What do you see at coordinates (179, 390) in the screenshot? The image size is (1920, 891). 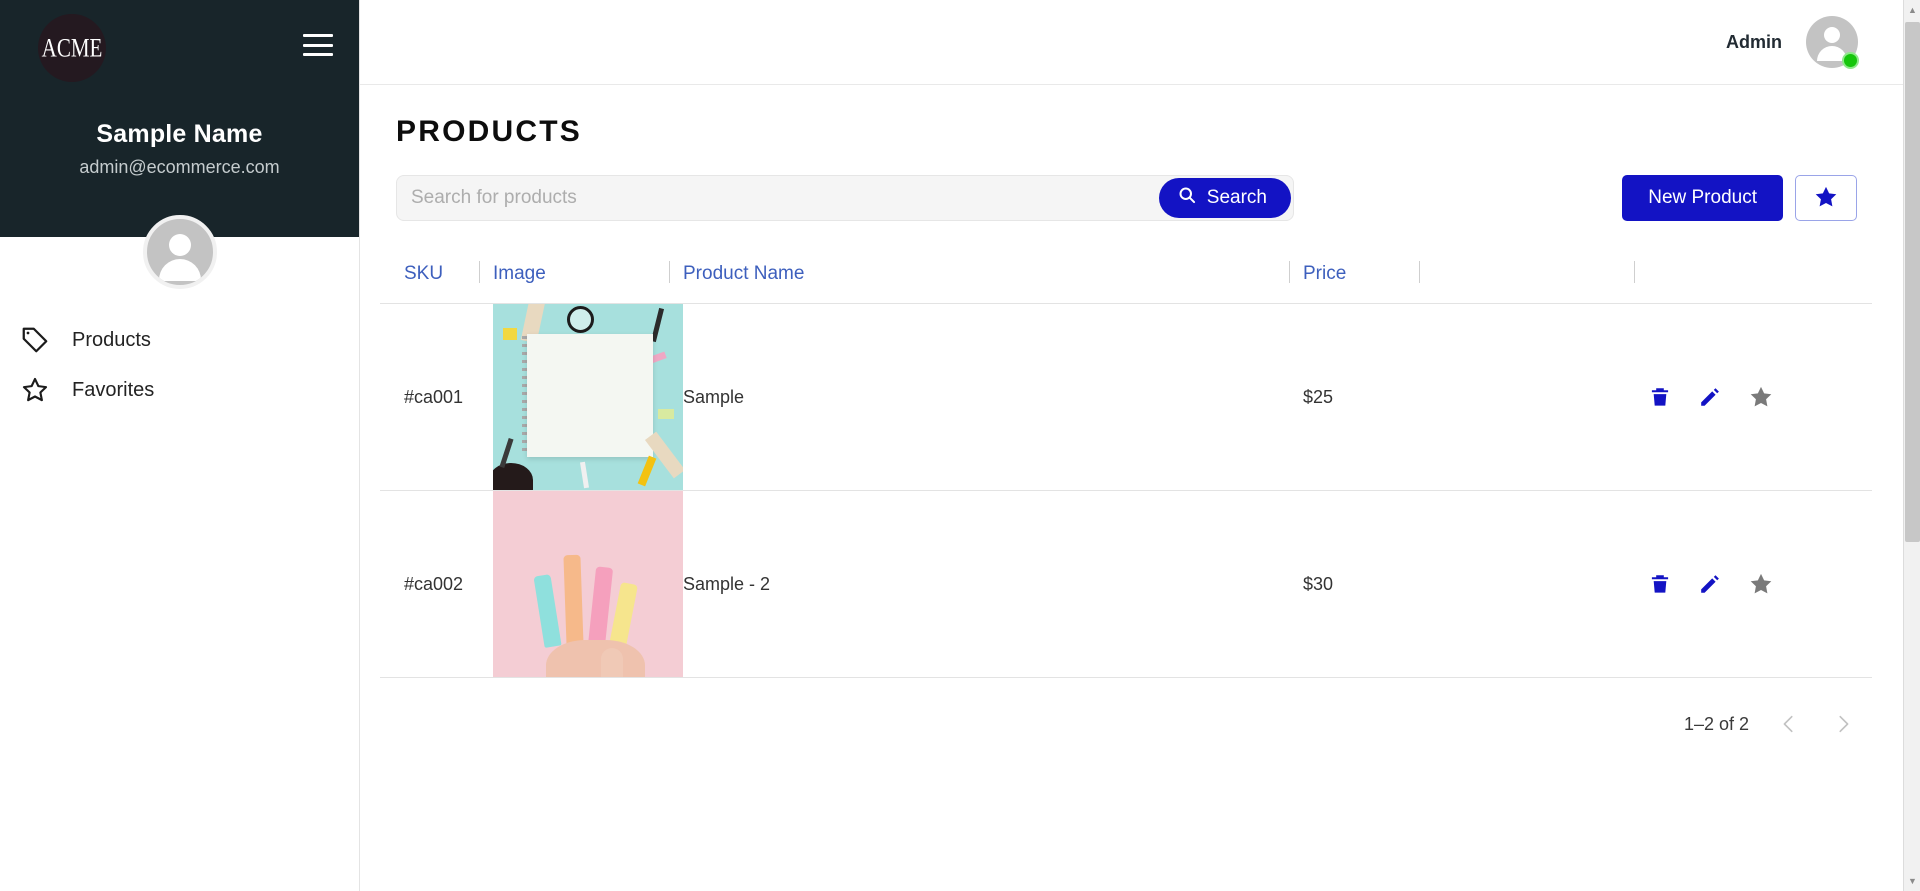 I see `sidebar-item-favorites: Favorites` at bounding box center [179, 390].